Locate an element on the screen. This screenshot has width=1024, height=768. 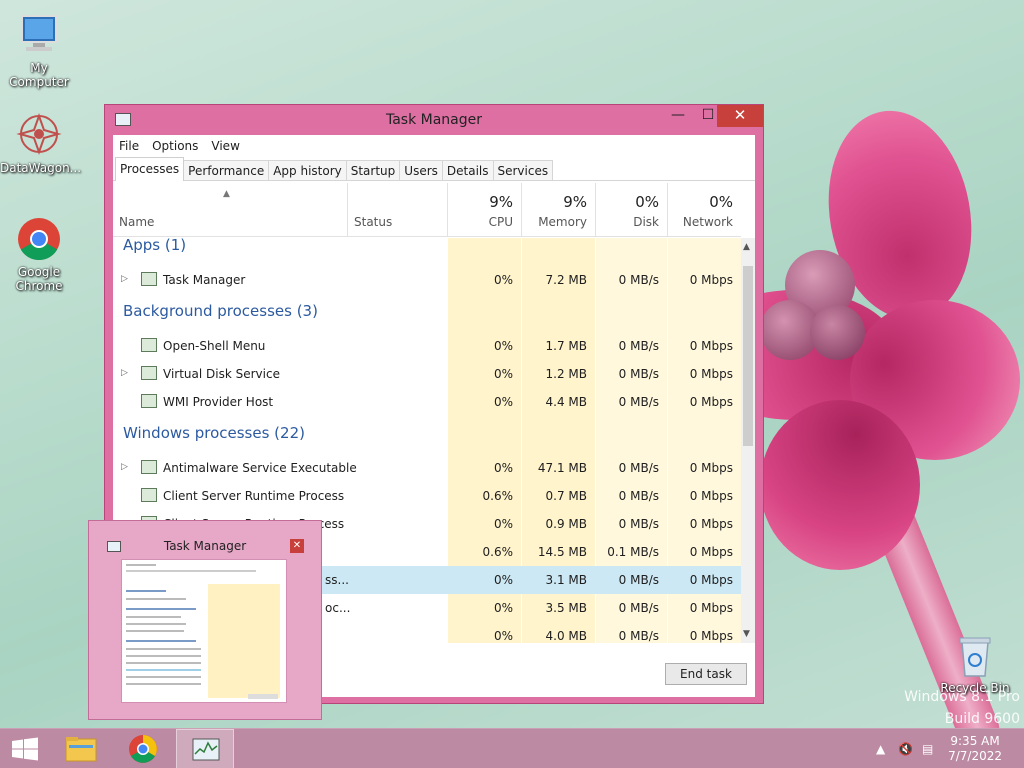
column-header-network: 0% Network is located at coordinates (704, 210).